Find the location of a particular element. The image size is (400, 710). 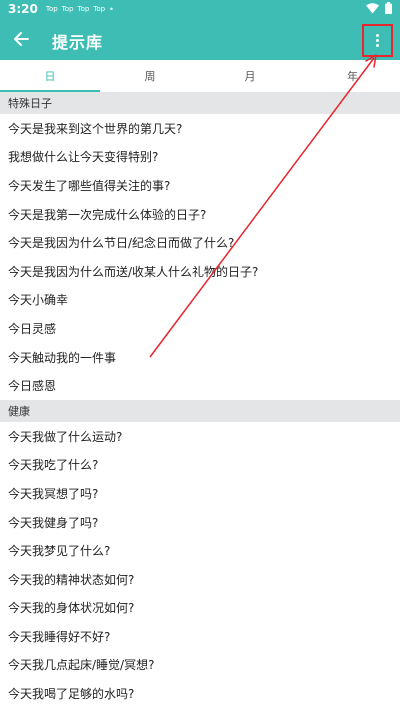

section-header-special-days: 特殊日子 is located at coordinates (200, 103).